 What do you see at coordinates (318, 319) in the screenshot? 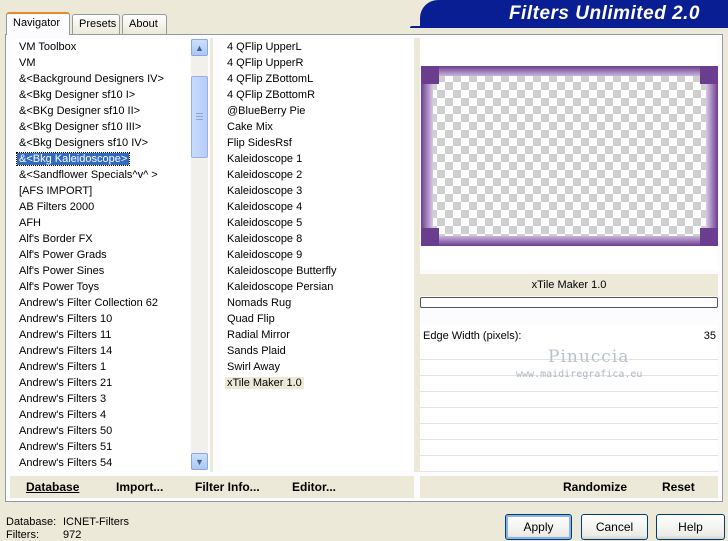
I see `filter-item: Quad Flip` at bounding box center [318, 319].